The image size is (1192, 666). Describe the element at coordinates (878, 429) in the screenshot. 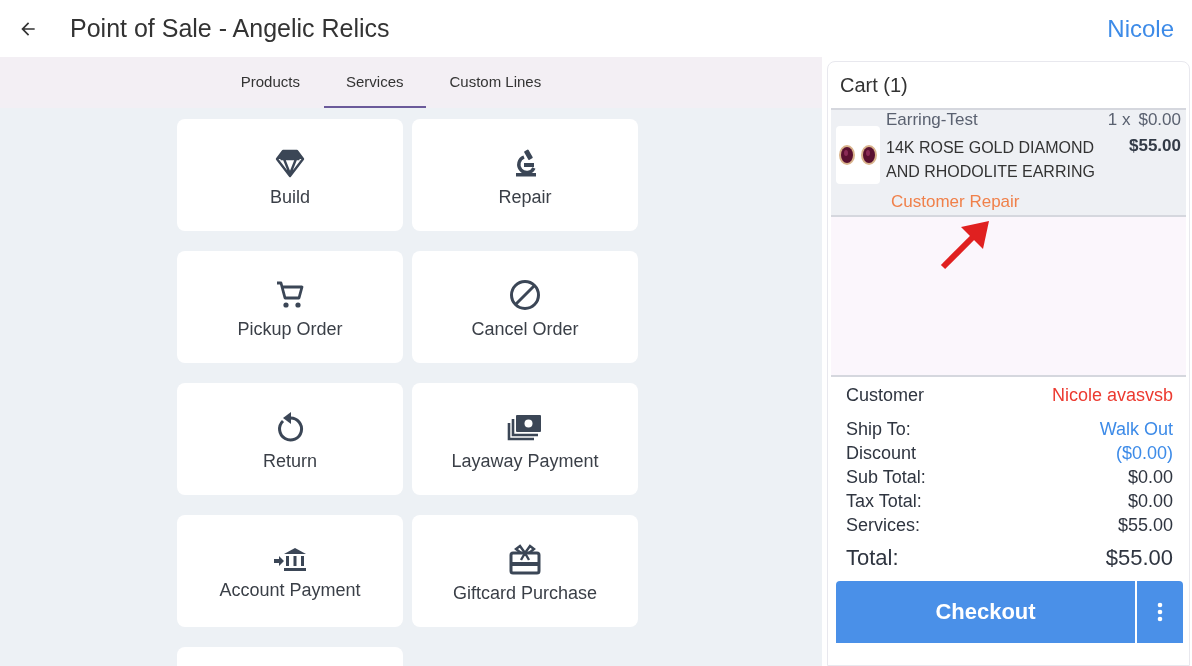

I see `summary-label: Ship To:` at that location.